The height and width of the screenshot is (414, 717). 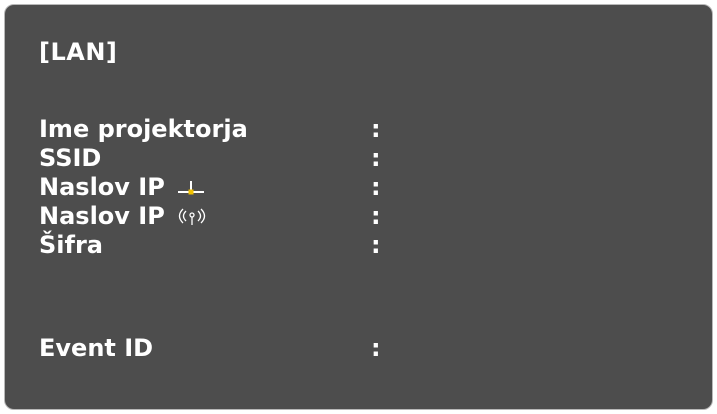 What do you see at coordinates (191, 188) in the screenshot?
I see `wired-lan-icon` at bounding box center [191, 188].